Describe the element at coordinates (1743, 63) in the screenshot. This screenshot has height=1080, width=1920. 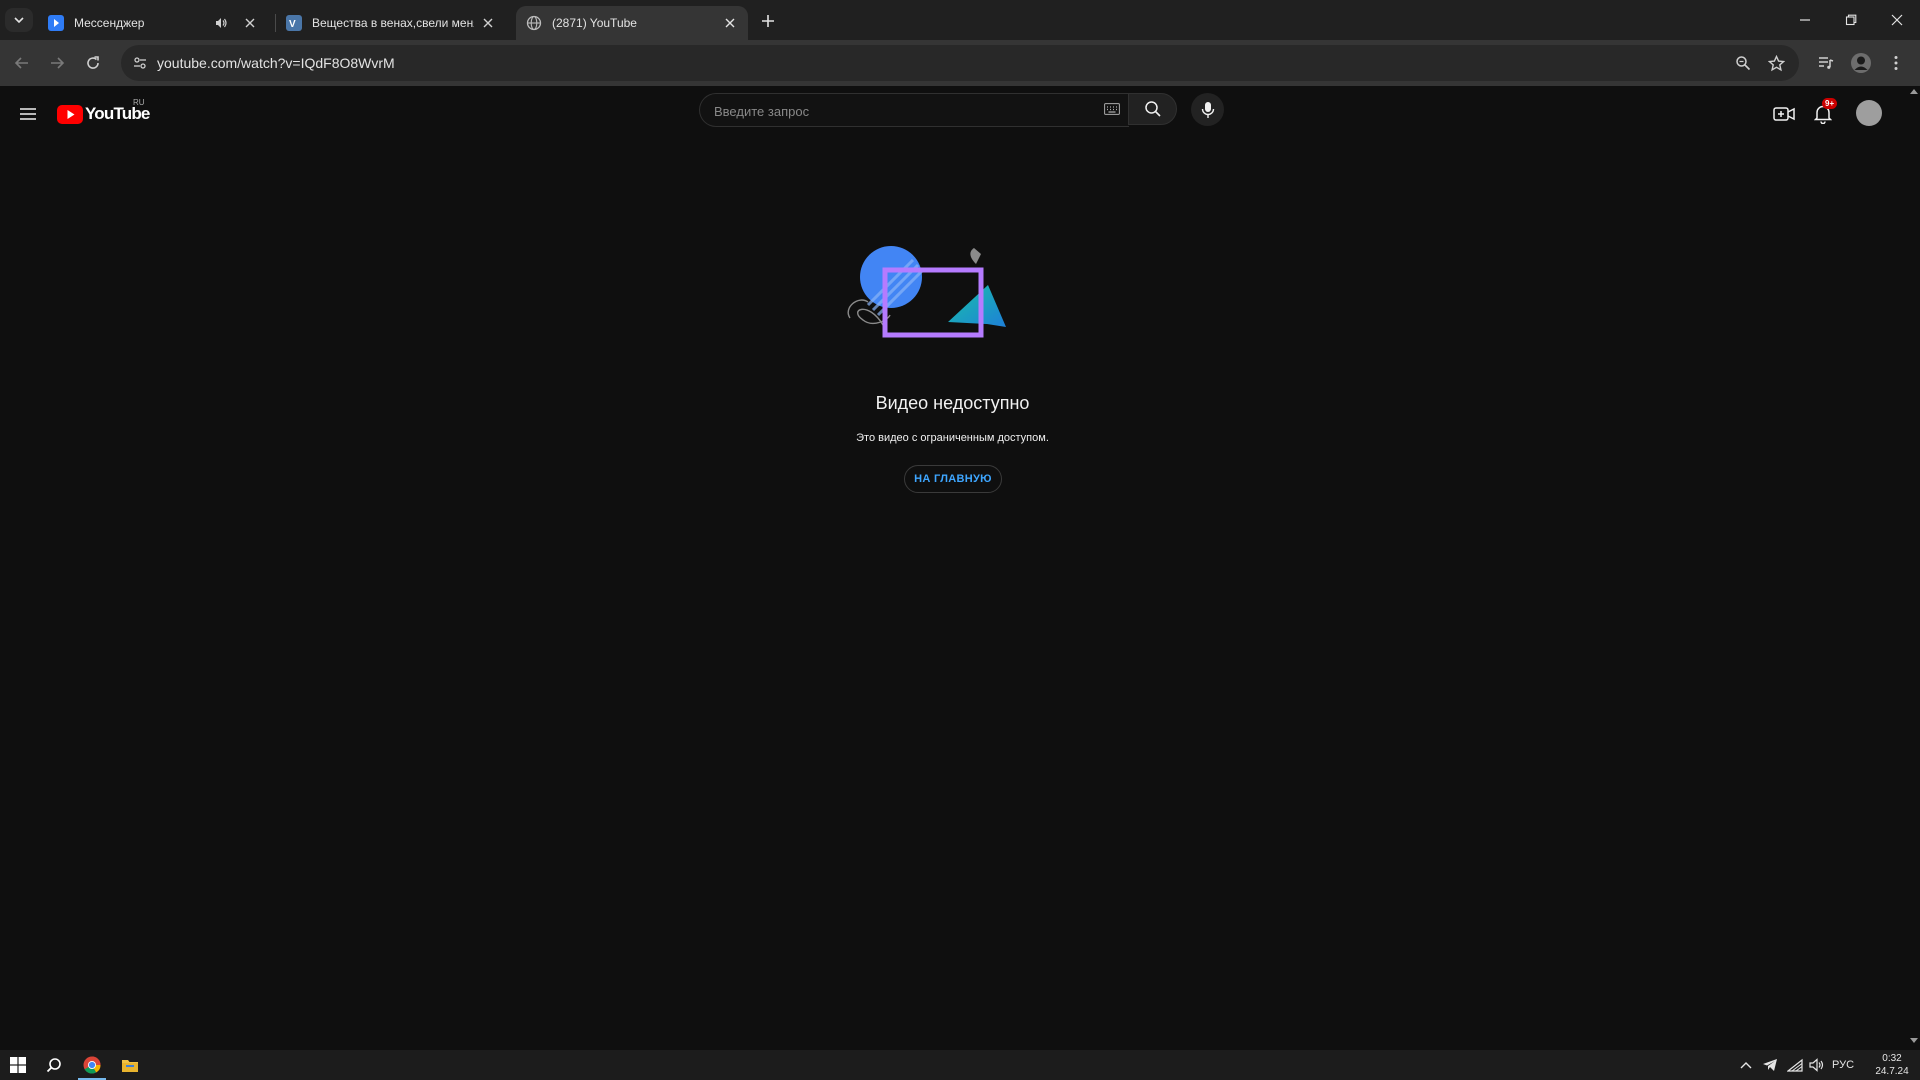
I see `zoom-icon` at that location.